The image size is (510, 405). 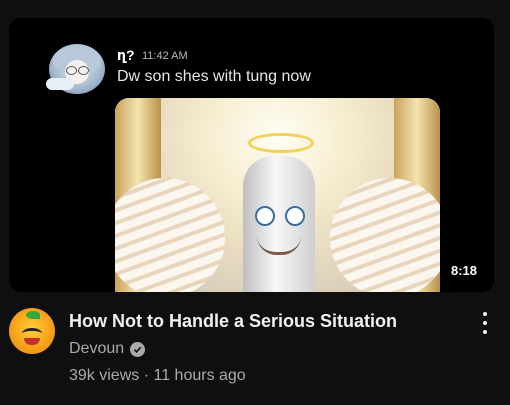 I want to click on channel-avatar, so click(x=32, y=331).